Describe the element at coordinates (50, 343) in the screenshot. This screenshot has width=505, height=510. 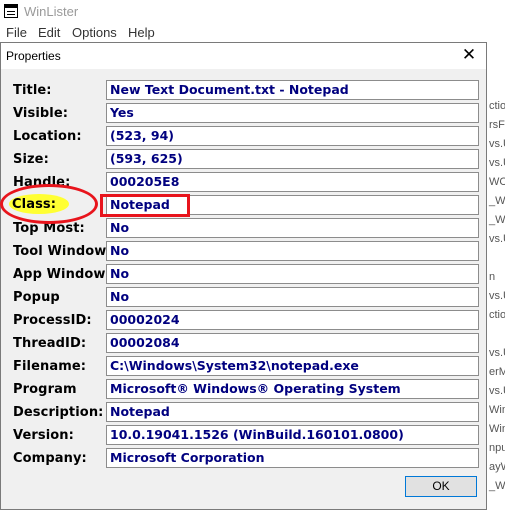
I see `label-thread-id: ThreadID:` at that location.